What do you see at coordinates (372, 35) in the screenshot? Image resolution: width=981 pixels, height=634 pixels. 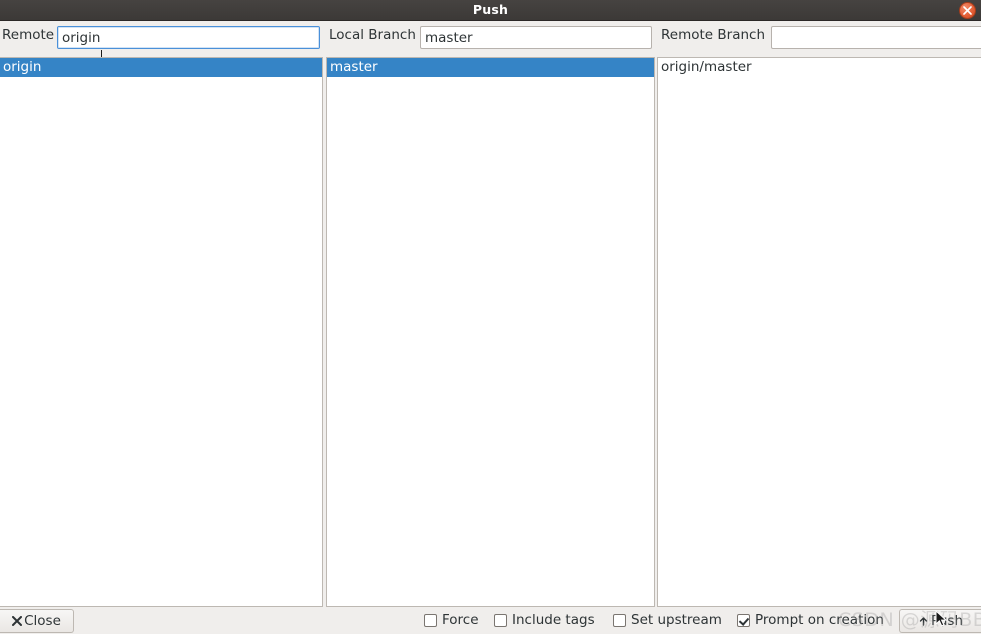 I see `local-branch-label: Local Branch` at bounding box center [372, 35].